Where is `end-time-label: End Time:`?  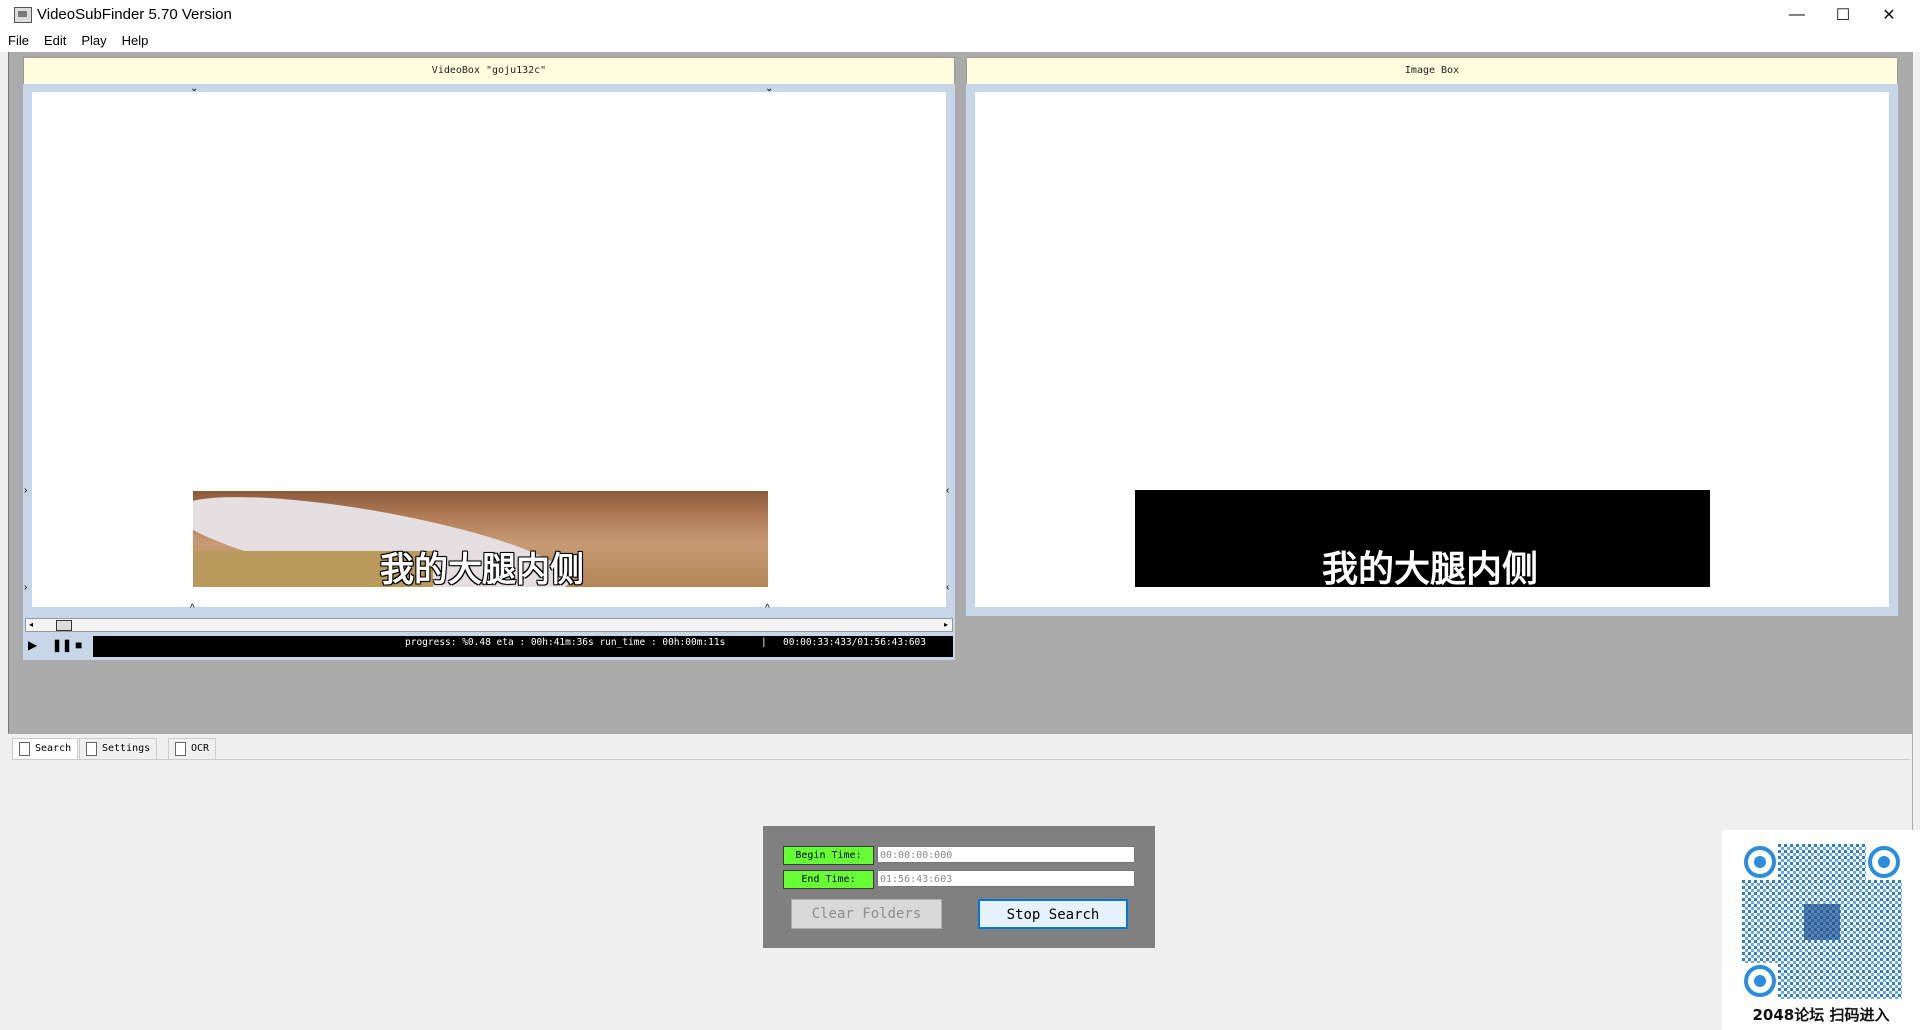 end-time-label: End Time: is located at coordinates (828, 879).